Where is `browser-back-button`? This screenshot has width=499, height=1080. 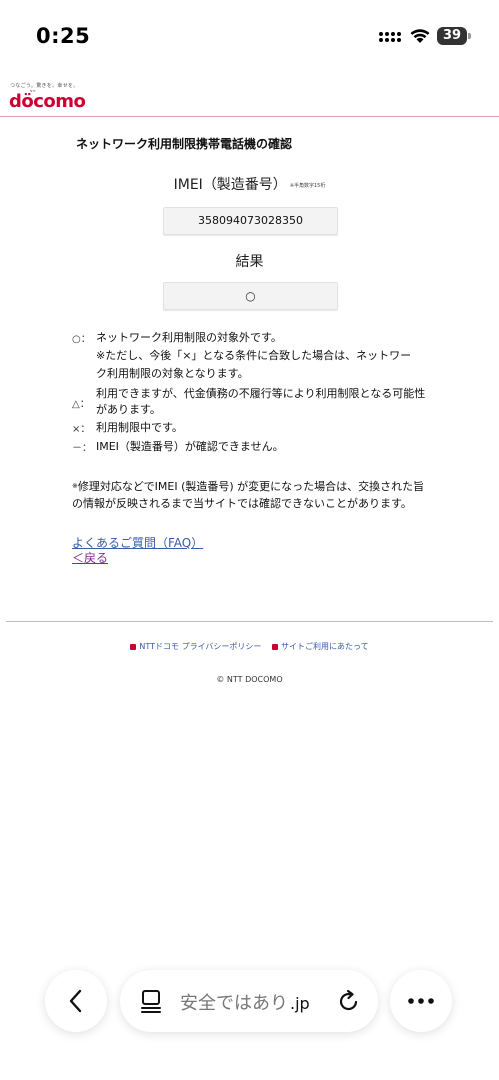 browser-back-button is located at coordinates (76, 1001).